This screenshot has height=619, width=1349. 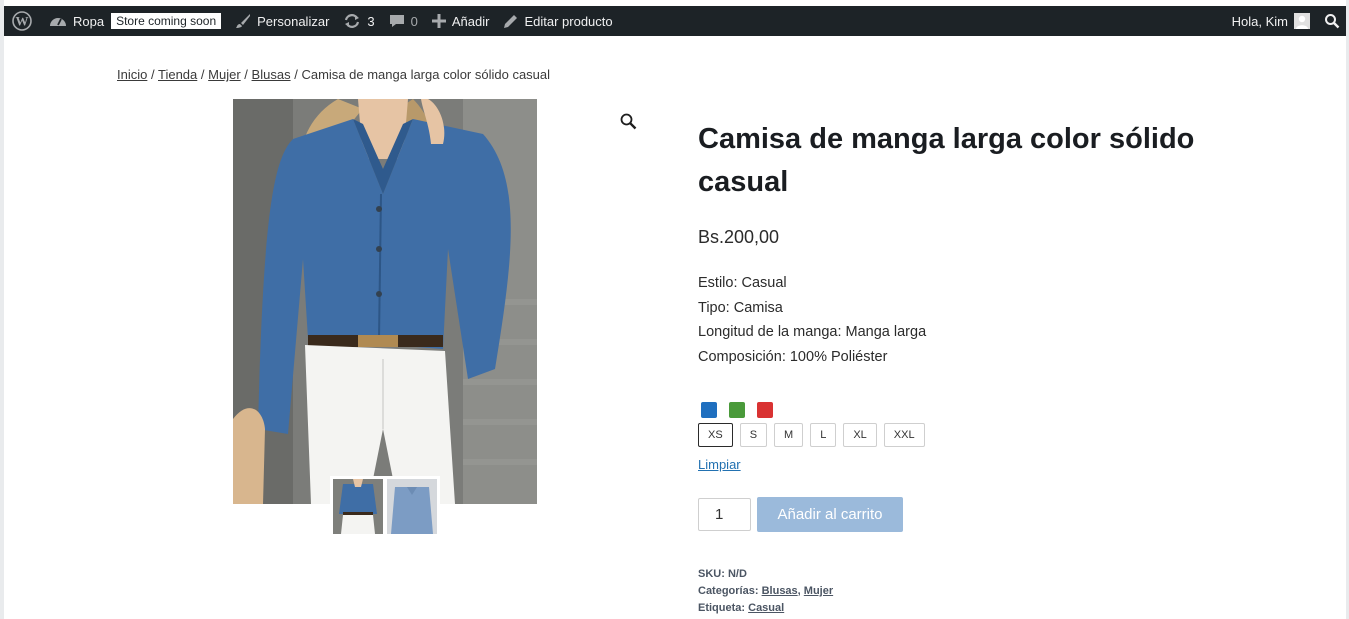 I want to click on product-price: Bs.200,00, so click(x=739, y=237).